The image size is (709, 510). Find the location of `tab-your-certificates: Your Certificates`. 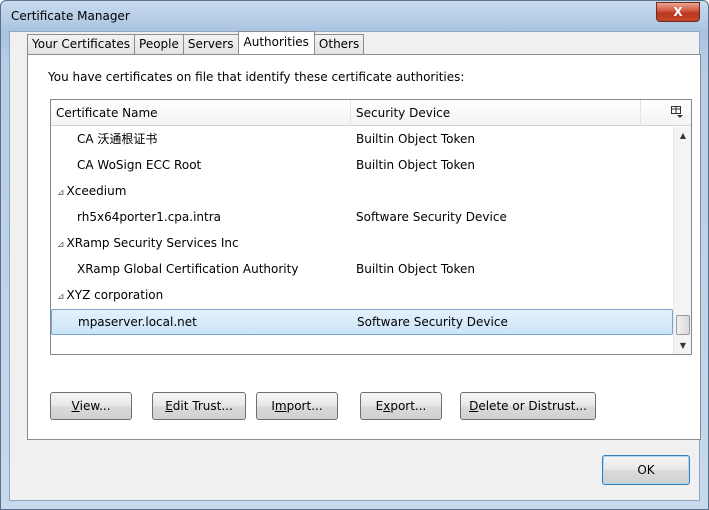

tab-your-certificates: Your Certificates is located at coordinates (81, 44).